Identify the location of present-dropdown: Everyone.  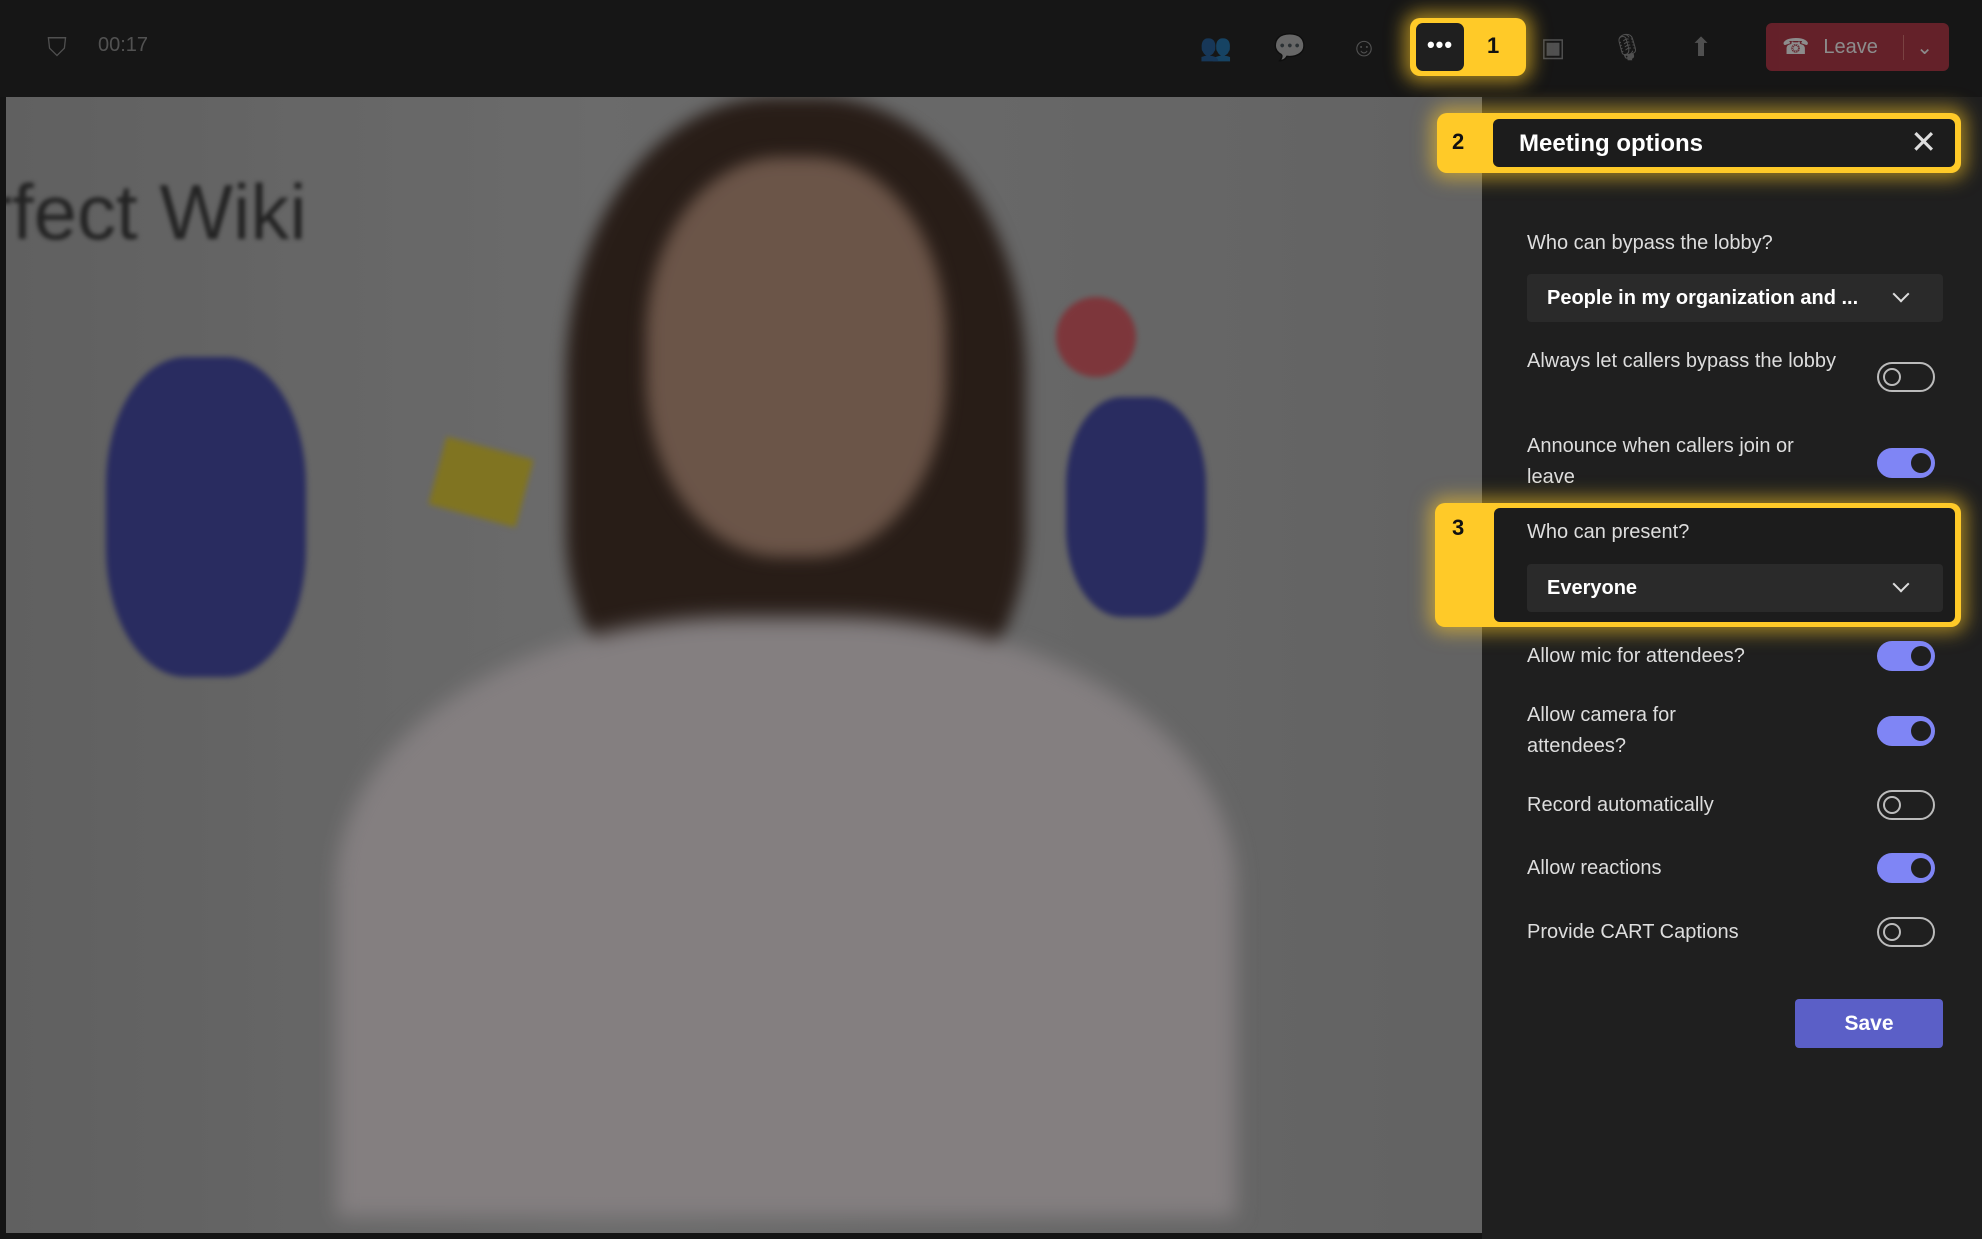
(1735, 588).